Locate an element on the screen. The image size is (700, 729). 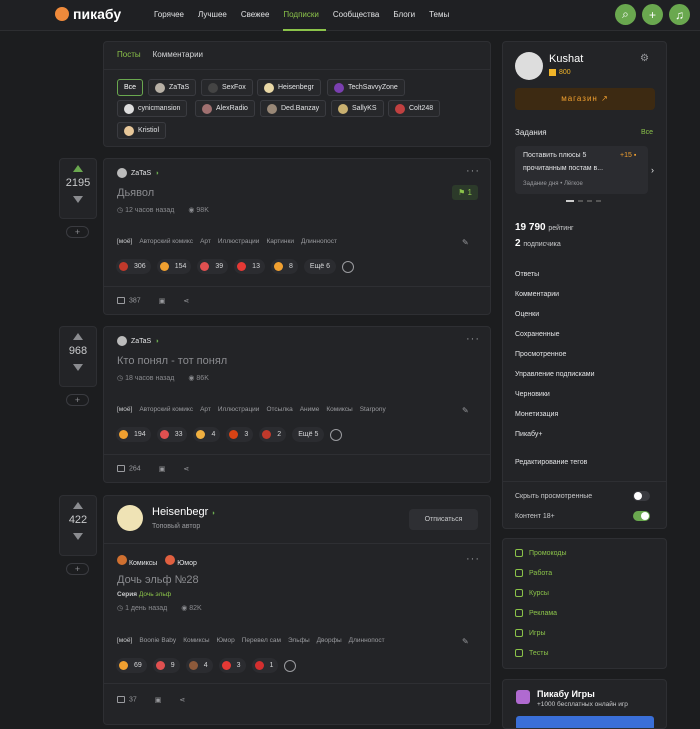
nav-communities: Сообщества is located at coordinates (359, 15).